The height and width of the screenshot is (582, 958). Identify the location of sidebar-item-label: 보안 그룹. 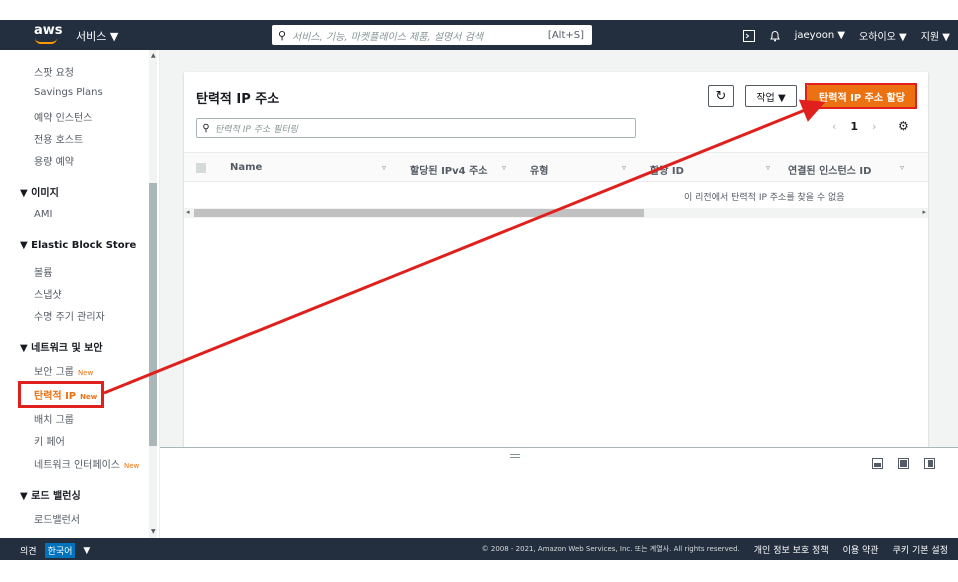
(54, 372).